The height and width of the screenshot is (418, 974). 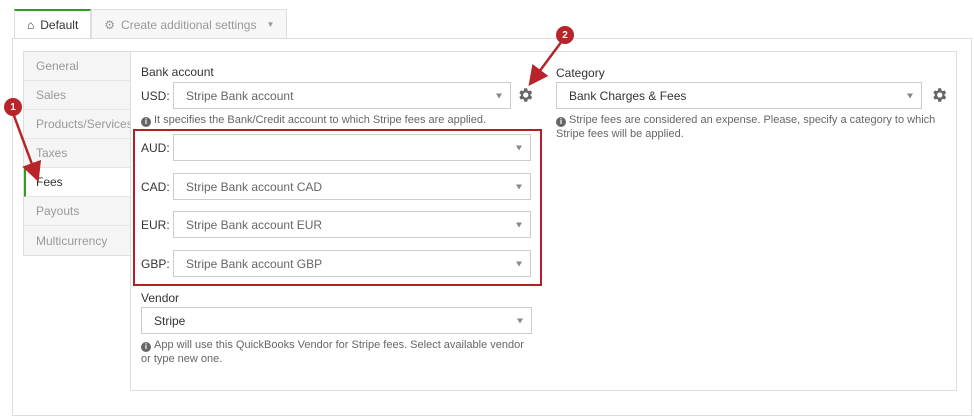 I want to click on annotation-badge-2: 2, so click(x=565, y=35).